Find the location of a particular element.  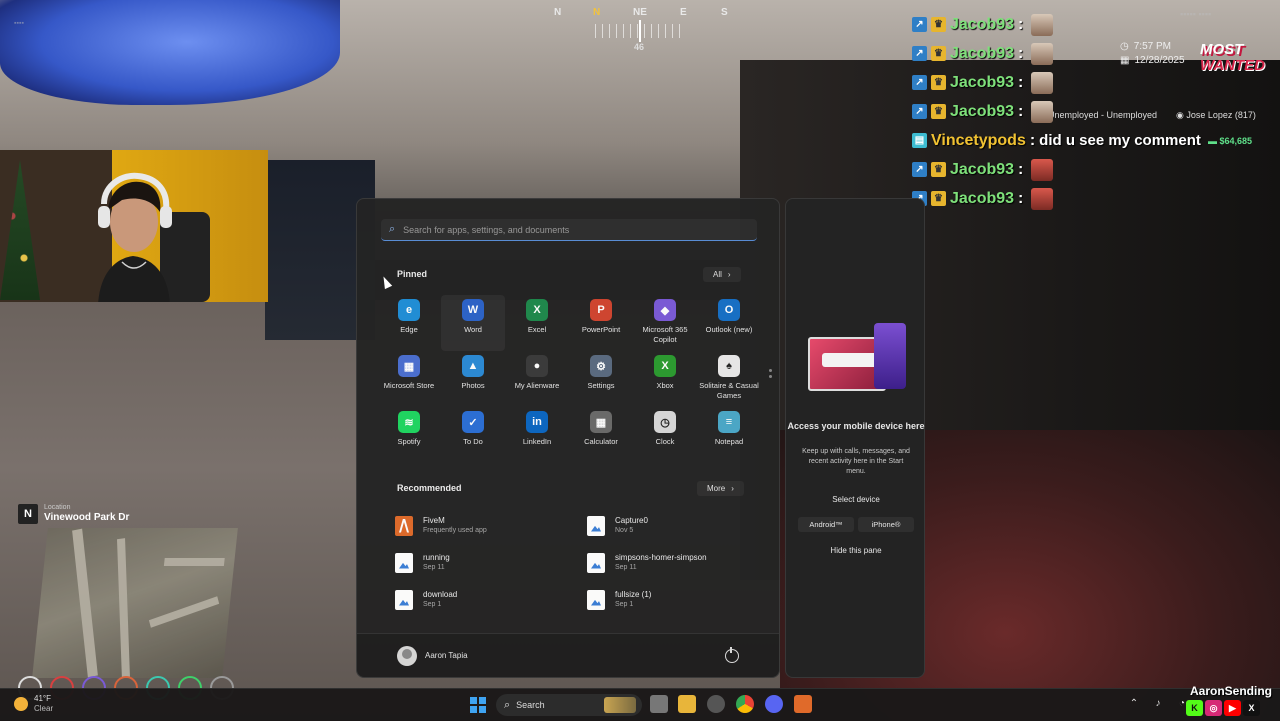

recommended-title: FiveM is located at coordinates (434, 520).